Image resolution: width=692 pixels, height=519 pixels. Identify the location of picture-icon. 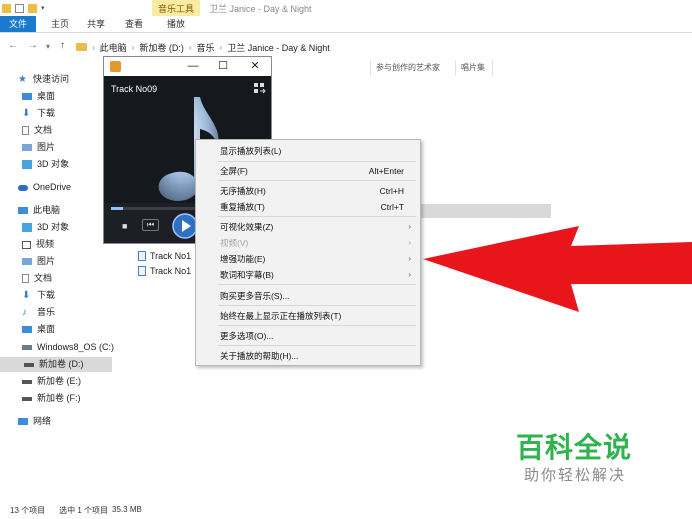
(27, 261).